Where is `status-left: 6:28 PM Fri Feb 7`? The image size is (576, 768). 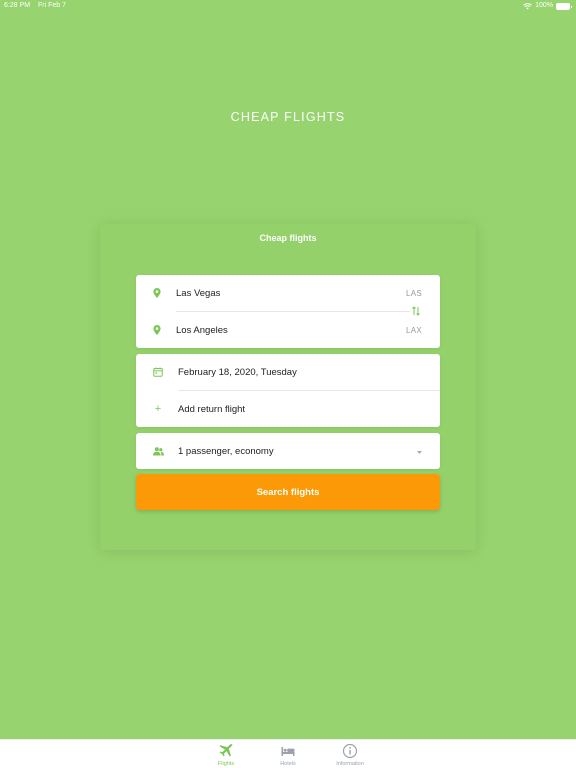
status-left: 6:28 PM Fri Feb 7 is located at coordinates (35, 6).